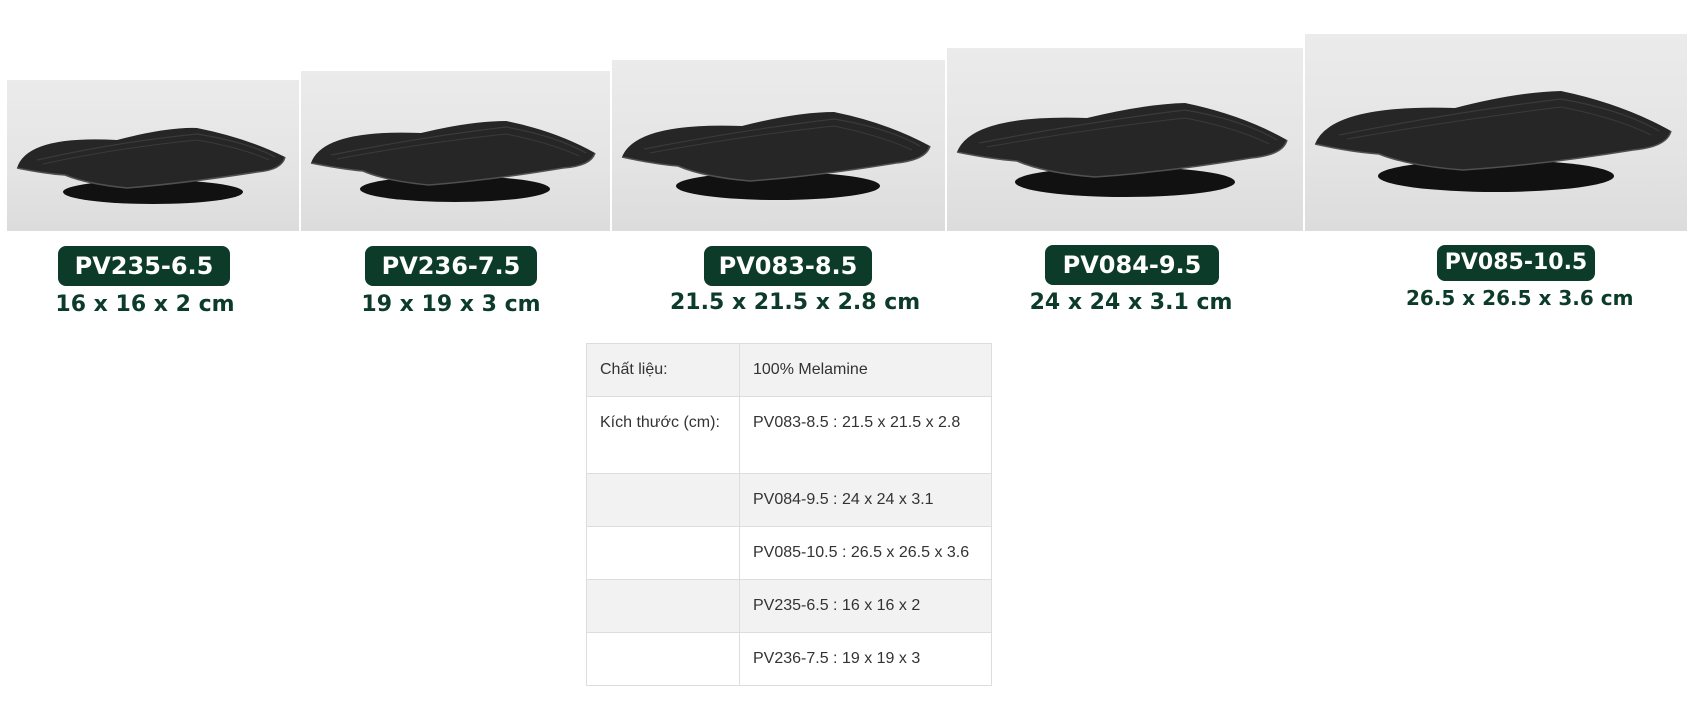  Describe the element at coordinates (795, 302) in the screenshot. I see `product-dimensions: 21.5 x 21.5 x 2.8 cm` at that location.